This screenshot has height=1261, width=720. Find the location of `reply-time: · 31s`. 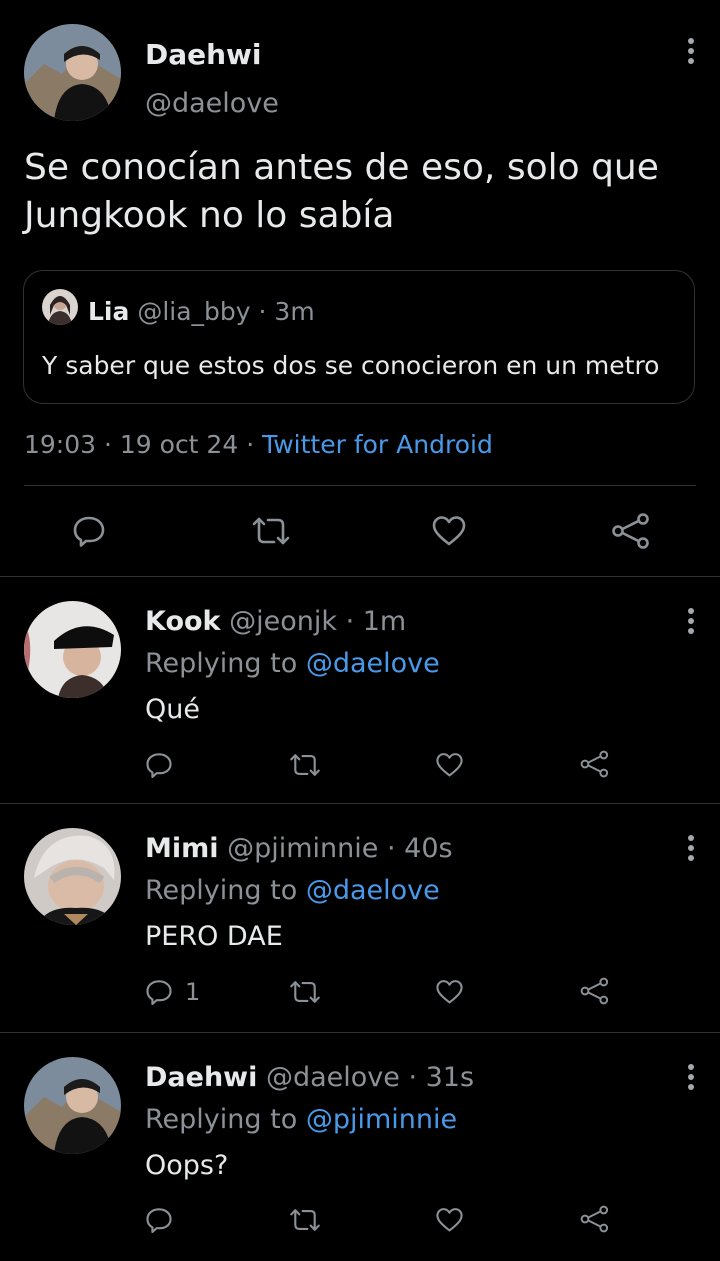

reply-time: · 31s is located at coordinates (441, 1077).